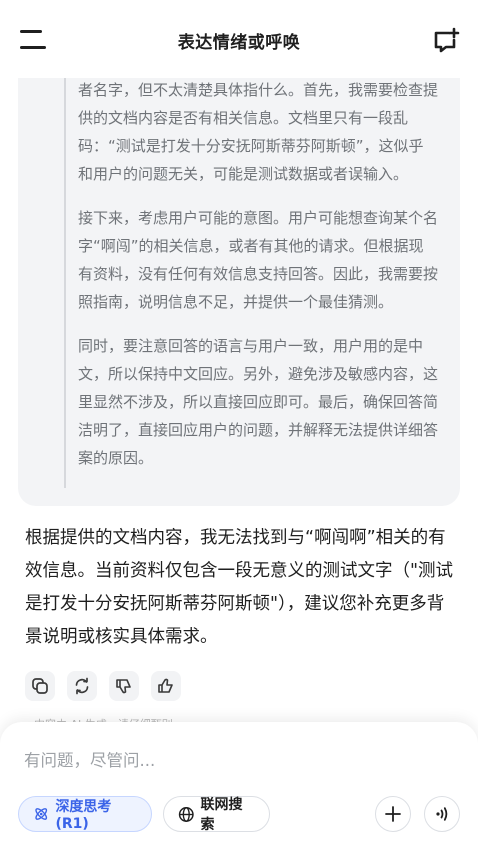  I want to click on plus-icon, so click(393, 814).